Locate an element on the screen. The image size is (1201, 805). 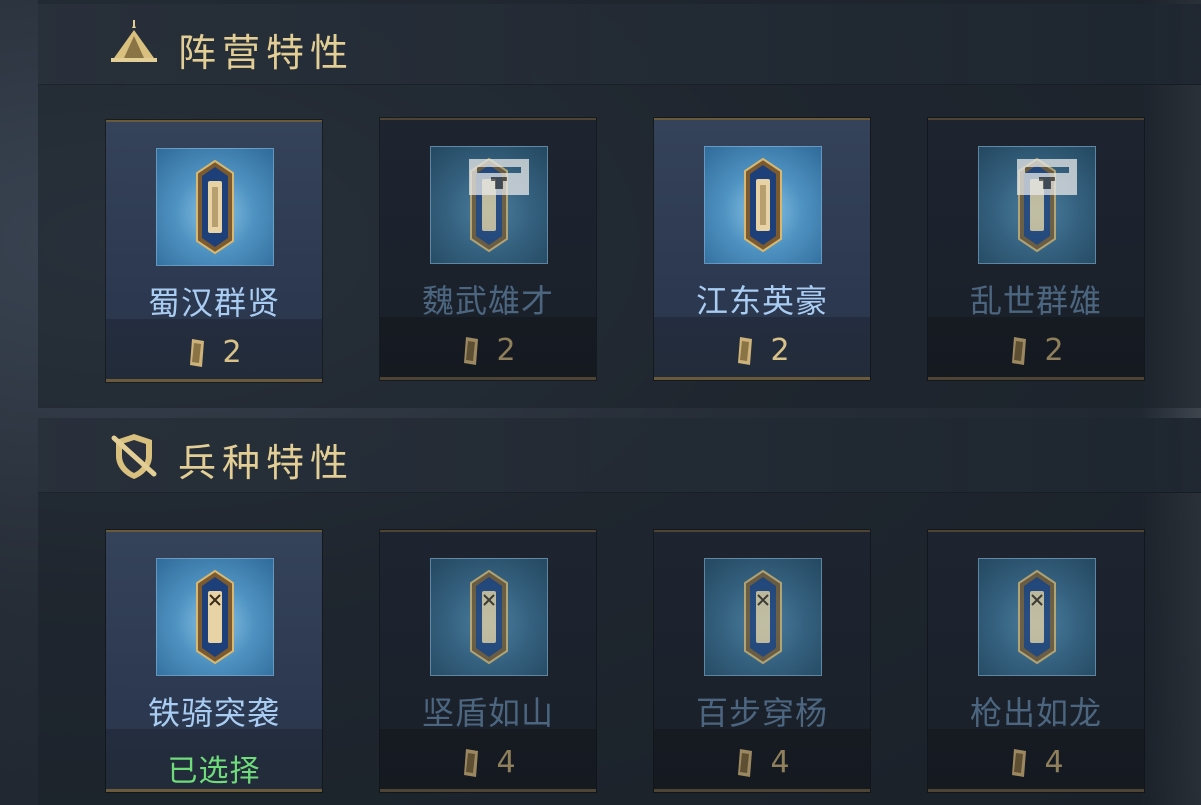
trait-name: 枪出如龙 is located at coordinates (1035, 713).